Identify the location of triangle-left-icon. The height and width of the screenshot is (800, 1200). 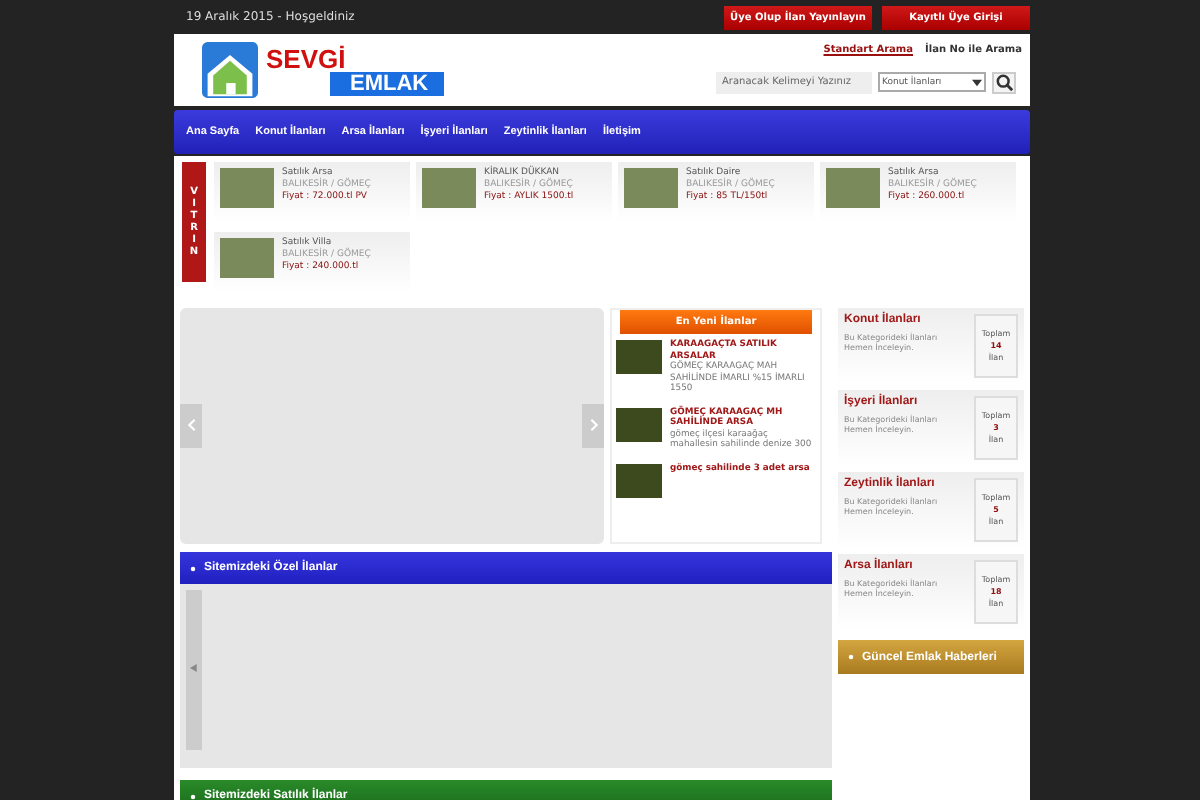
(194, 668).